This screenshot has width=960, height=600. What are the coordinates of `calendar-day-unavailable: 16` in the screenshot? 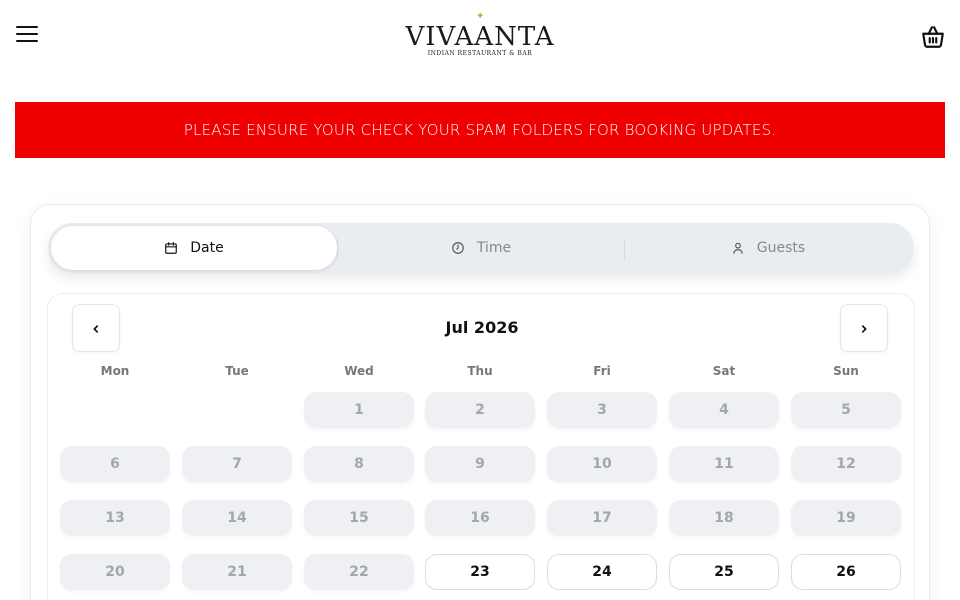 It's located at (480, 518).